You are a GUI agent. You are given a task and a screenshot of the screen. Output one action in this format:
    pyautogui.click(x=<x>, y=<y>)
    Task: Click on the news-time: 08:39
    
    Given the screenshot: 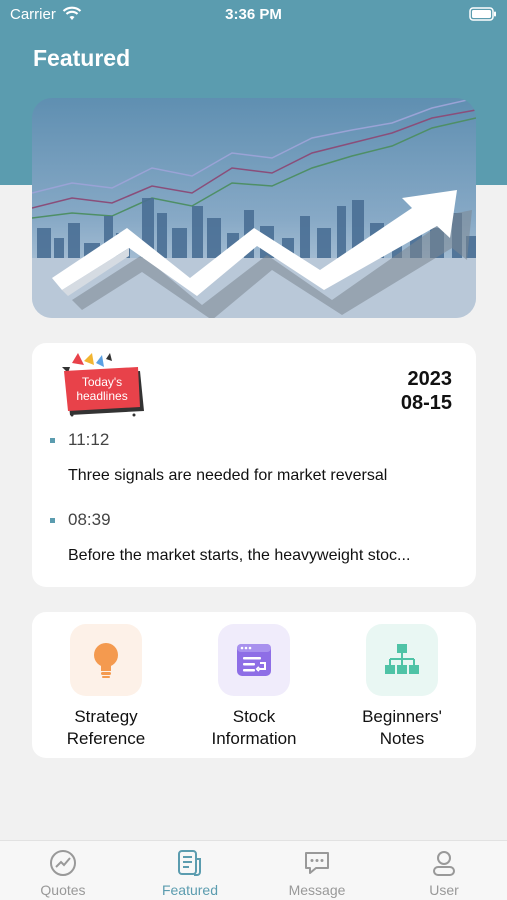 What is the action you would take?
    pyautogui.click(x=89, y=519)
    